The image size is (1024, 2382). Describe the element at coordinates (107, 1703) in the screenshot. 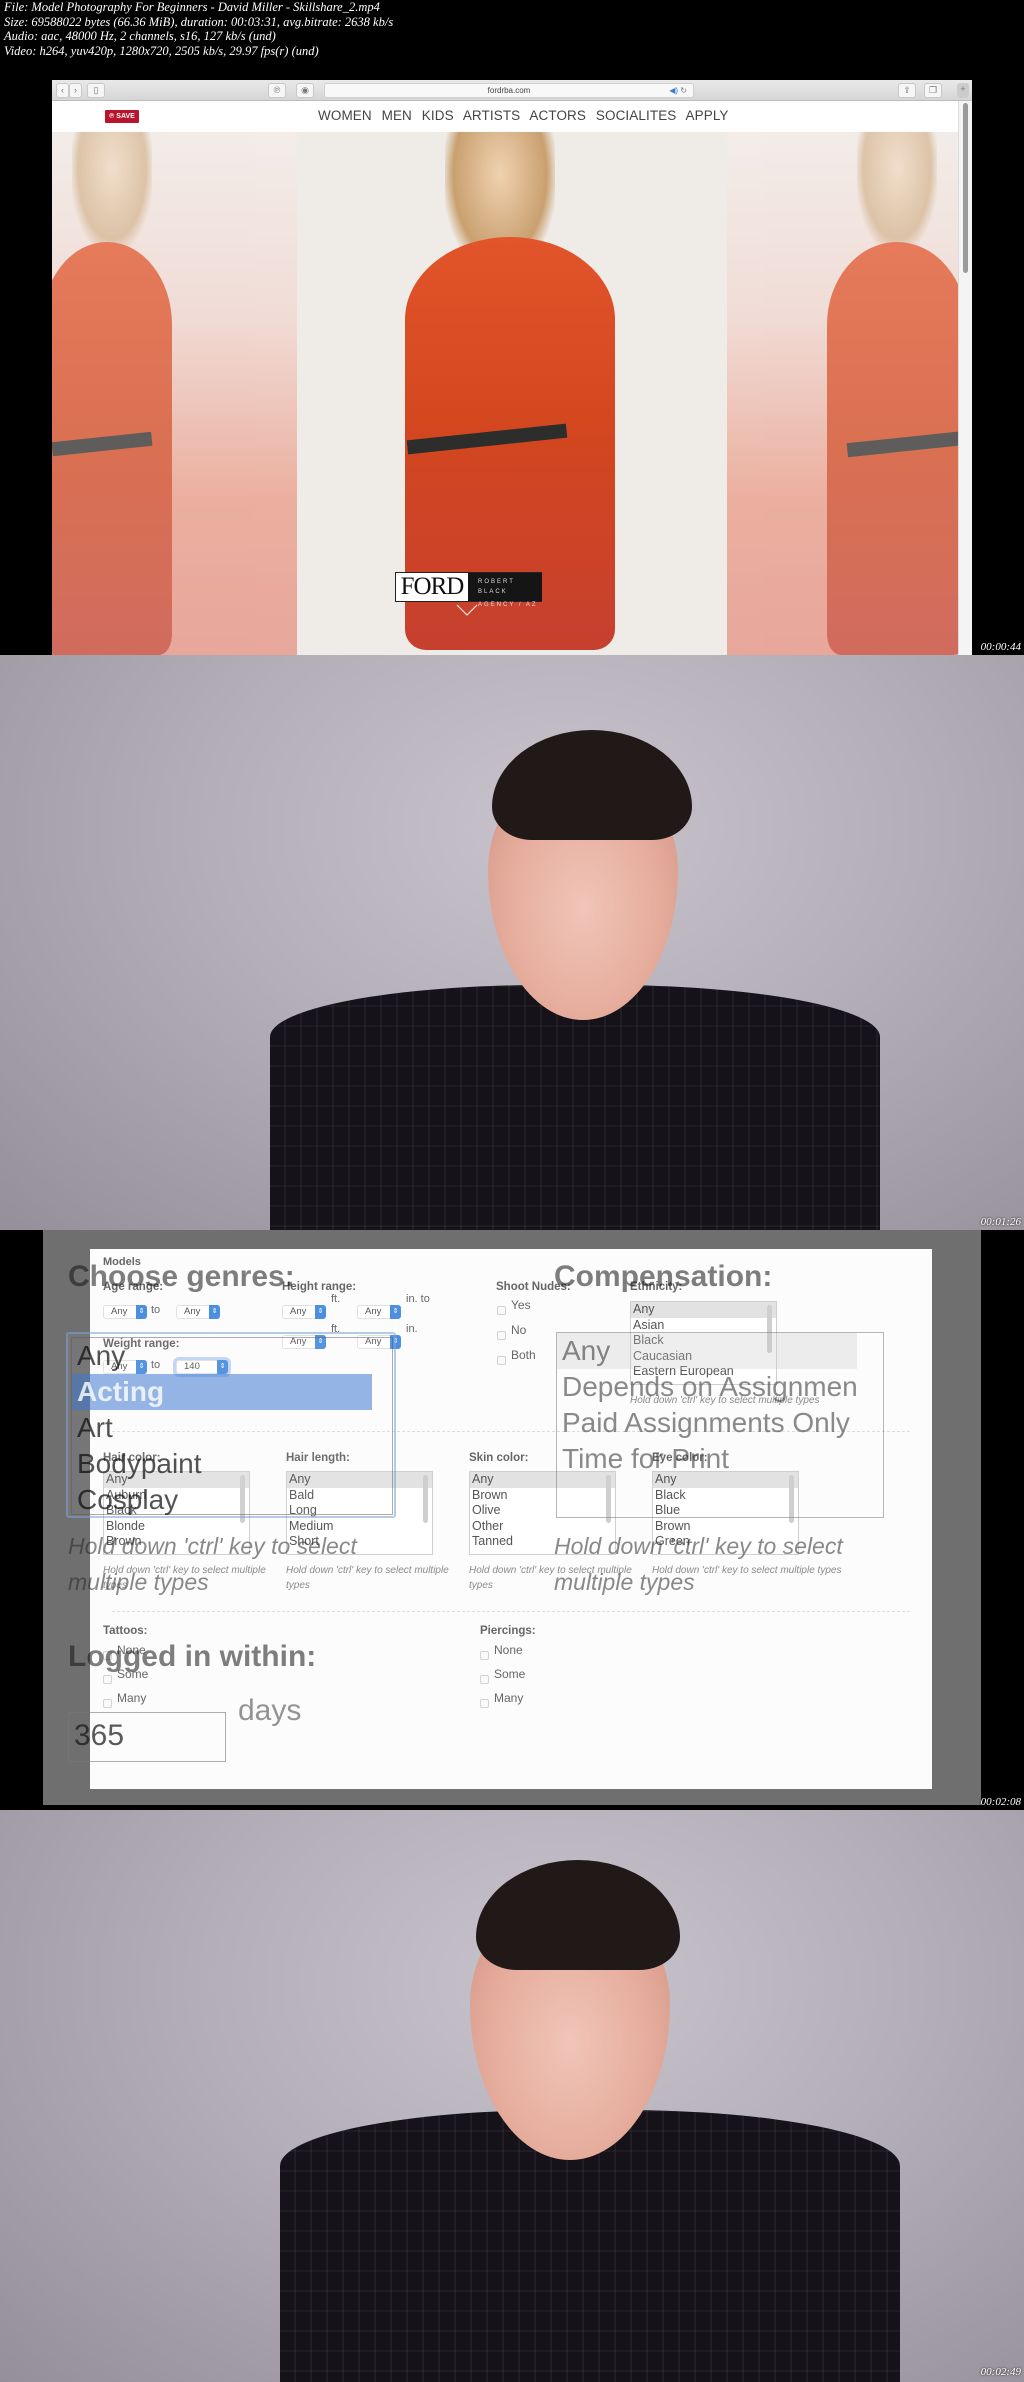

I see `tattoos-many-checkbox` at that location.